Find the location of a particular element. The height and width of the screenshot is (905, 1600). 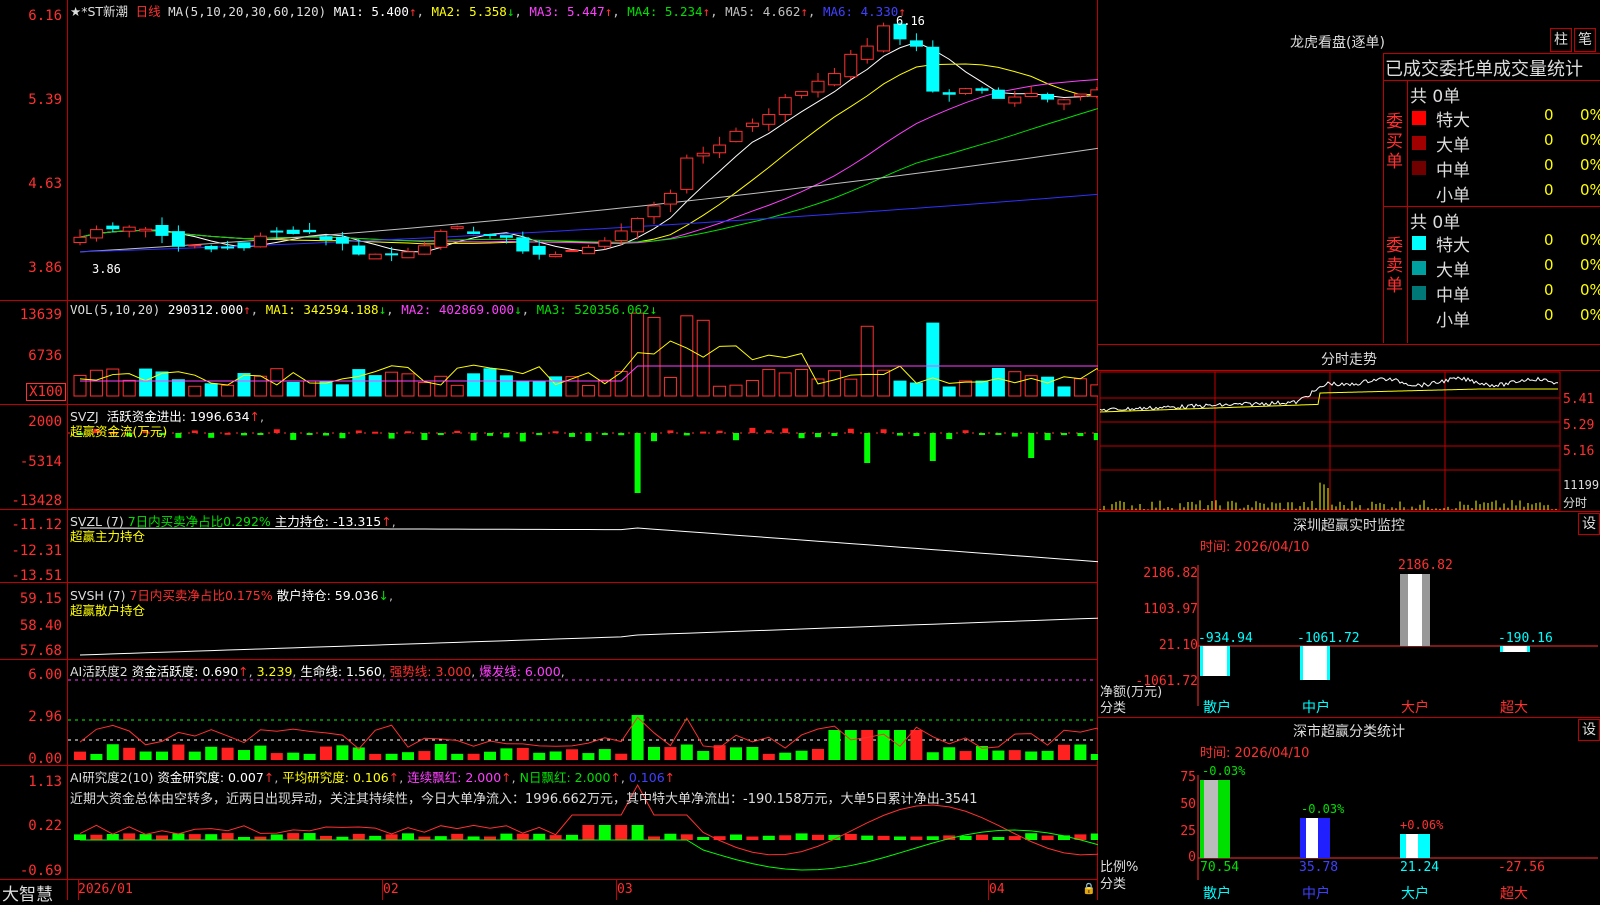

period-label: 日线 is located at coordinates (148, 11).